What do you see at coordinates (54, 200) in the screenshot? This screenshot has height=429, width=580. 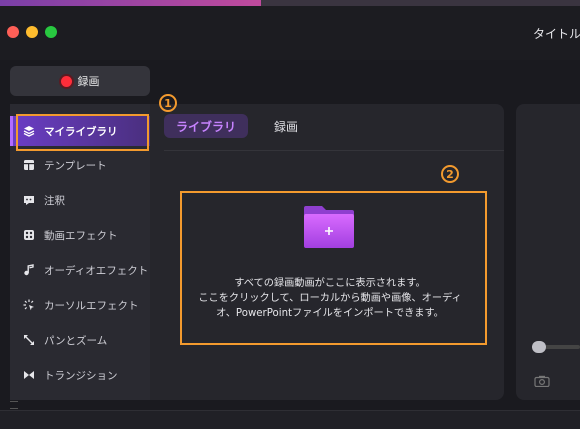 I see `sidebar-item-label: 注釈` at bounding box center [54, 200].